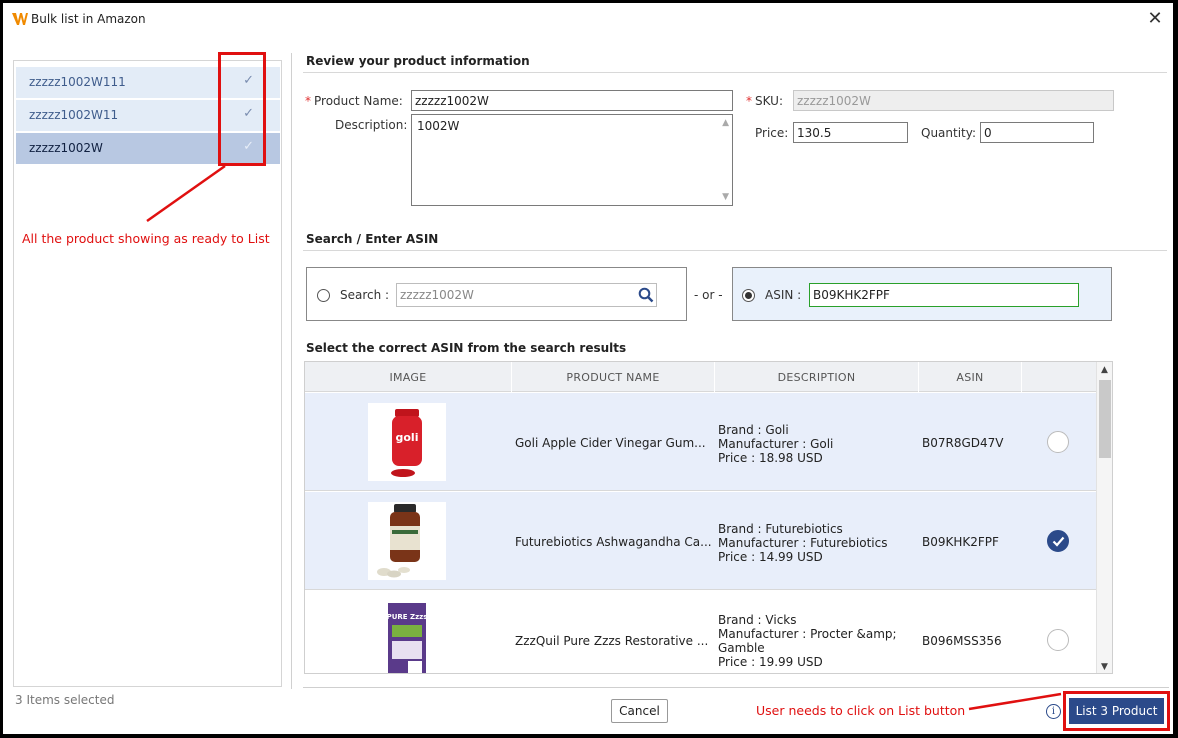 Image resolution: width=1178 pixels, height=738 pixels. Describe the element at coordinates (764, 101) in the screenshot. I see `sku-label: * SKU:` at that location.